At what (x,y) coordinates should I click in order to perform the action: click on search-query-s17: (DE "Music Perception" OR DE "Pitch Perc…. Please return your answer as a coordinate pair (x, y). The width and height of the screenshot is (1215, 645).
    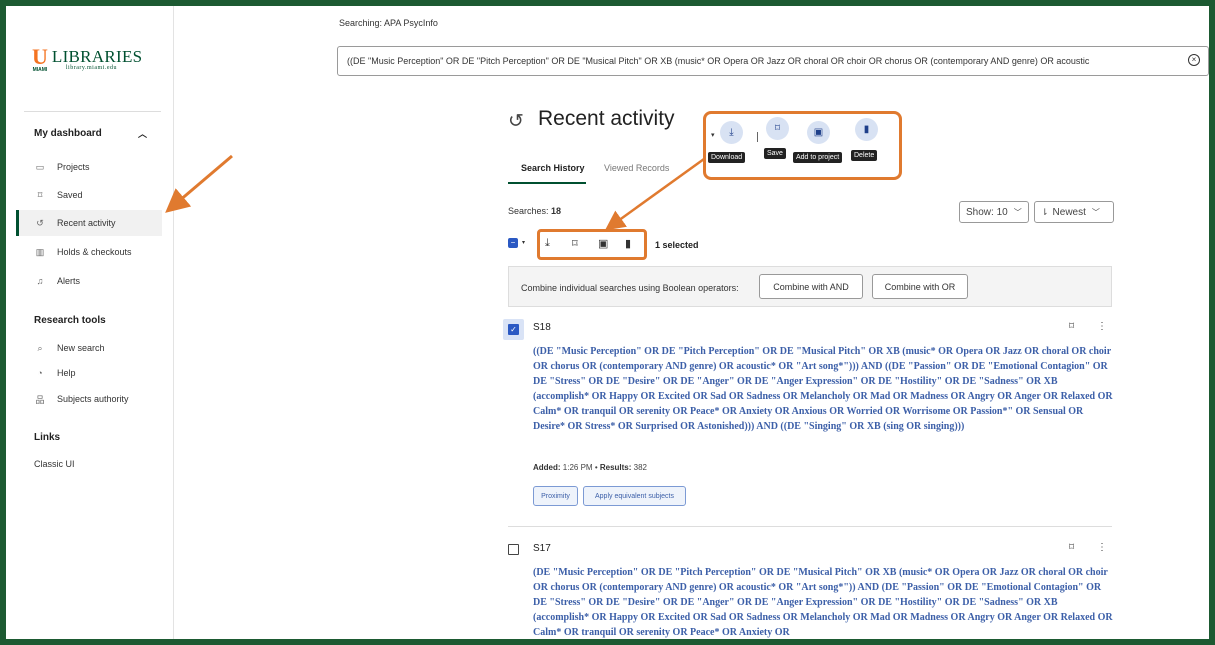
    Looking at the image, I should click on (823, 602).